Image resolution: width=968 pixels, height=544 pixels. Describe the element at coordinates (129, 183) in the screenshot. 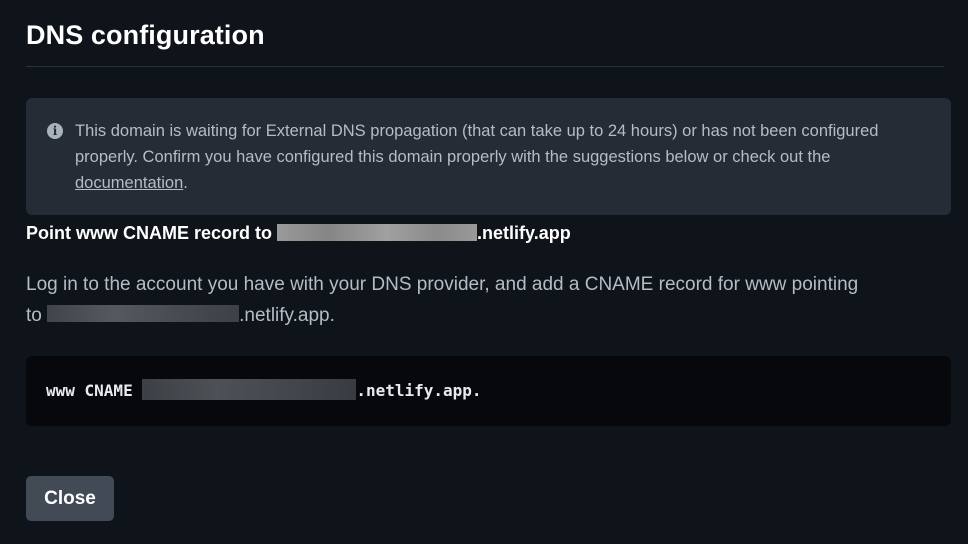

I see `documentation-link: documentation` at that location.